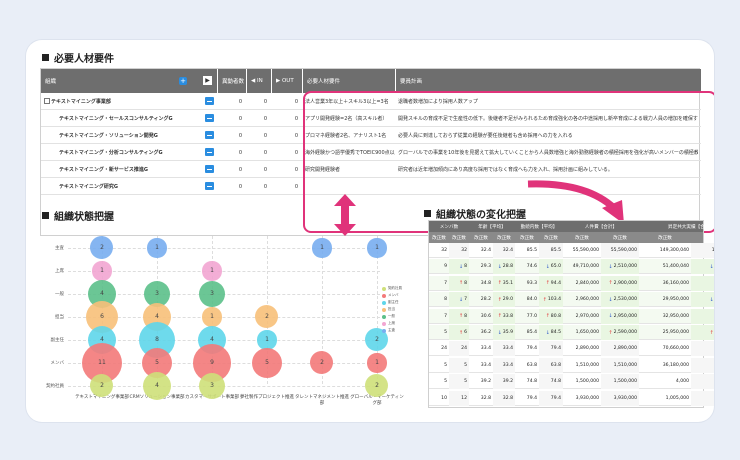 Image resolution: width=740 pixels, height=460 pixels. What do you see at coordinates (492, 227) in the screenshot?
I see `header-cell: 年齢【平均】` at bounding box center [492, 227].